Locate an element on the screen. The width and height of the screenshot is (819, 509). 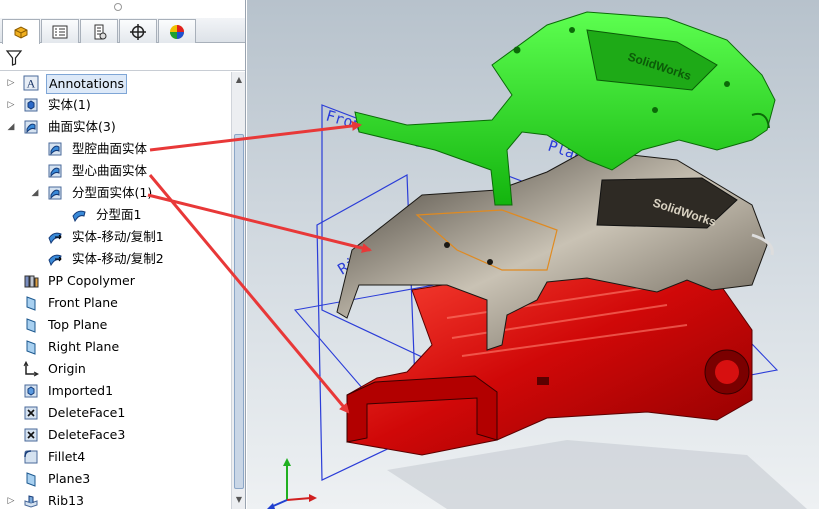
tree-item-label: Plane3 is located at coordinates (69, 478).